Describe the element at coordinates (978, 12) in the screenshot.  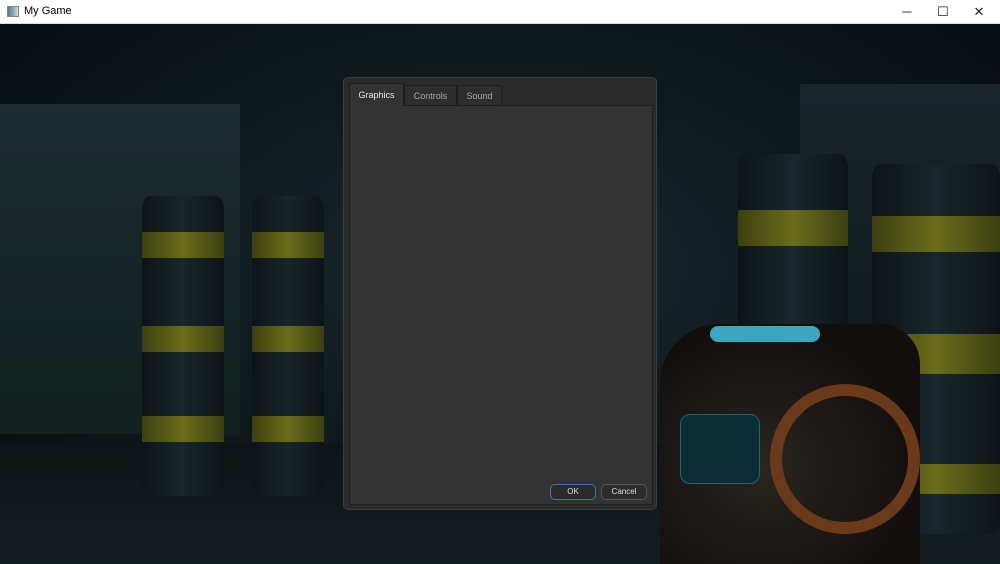
I see `close-button: ✕` at that location.